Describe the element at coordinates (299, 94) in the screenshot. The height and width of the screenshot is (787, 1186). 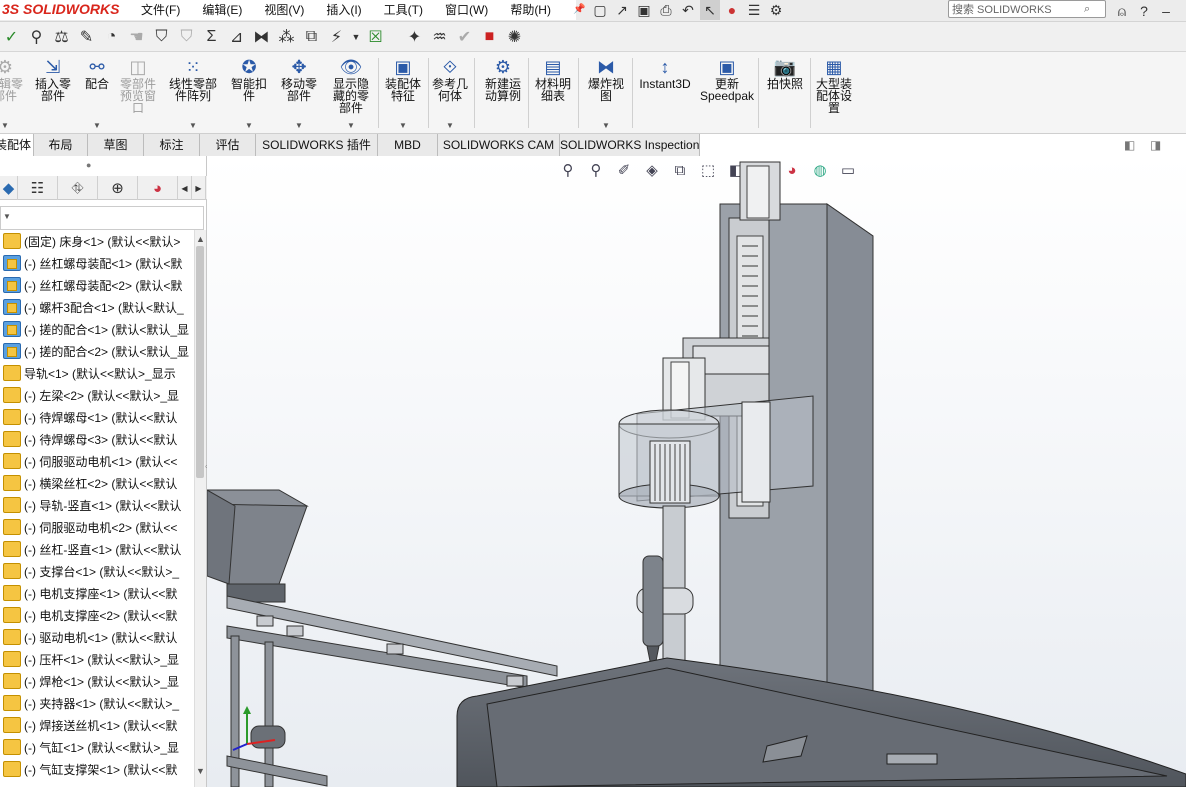
I see `command-6: ✥ 移动零 部件 ▼` at that location.